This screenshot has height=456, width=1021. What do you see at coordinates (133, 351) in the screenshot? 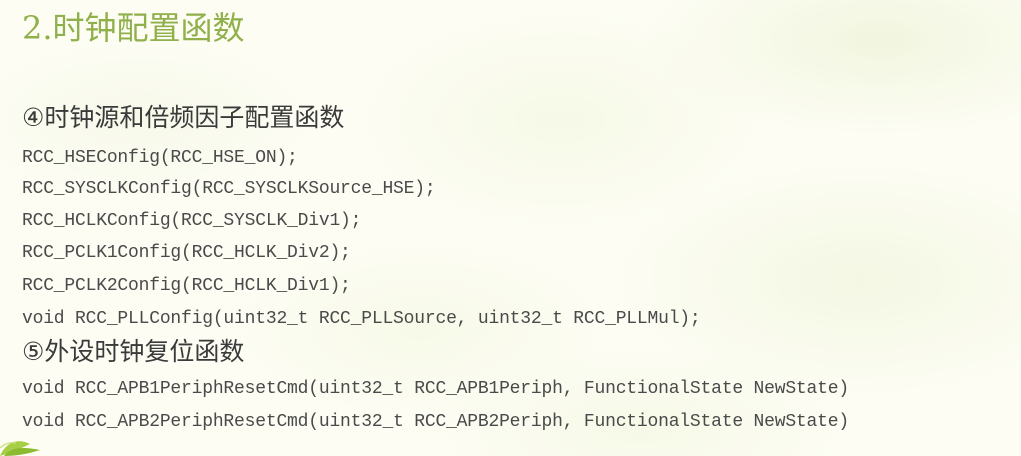
I see `section-5-heading: ⑤外设时钟复位函数` at bounding box center [133, 351].